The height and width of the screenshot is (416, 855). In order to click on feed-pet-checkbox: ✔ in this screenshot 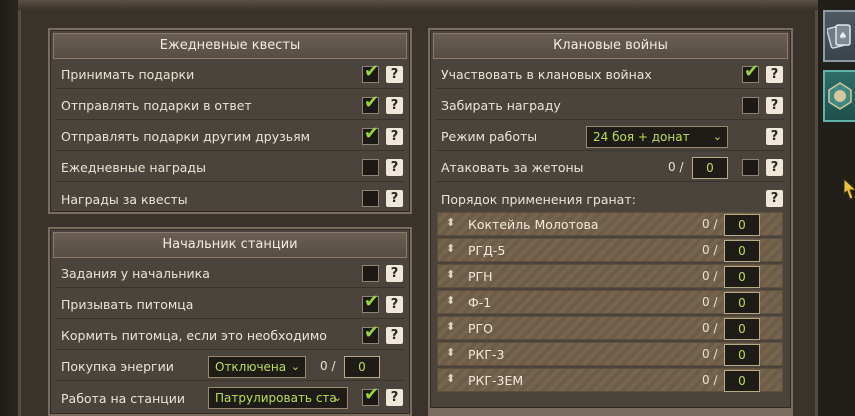, I will do `click(371, 333)`.